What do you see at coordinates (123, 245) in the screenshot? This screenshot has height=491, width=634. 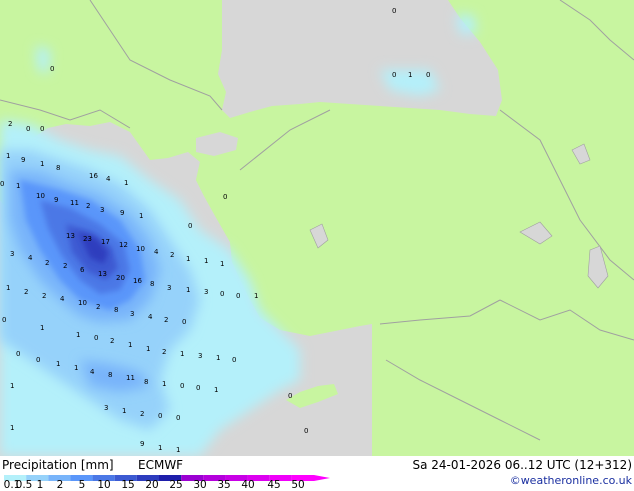 I see `value-label: 12` at bounding box center [123, 245].